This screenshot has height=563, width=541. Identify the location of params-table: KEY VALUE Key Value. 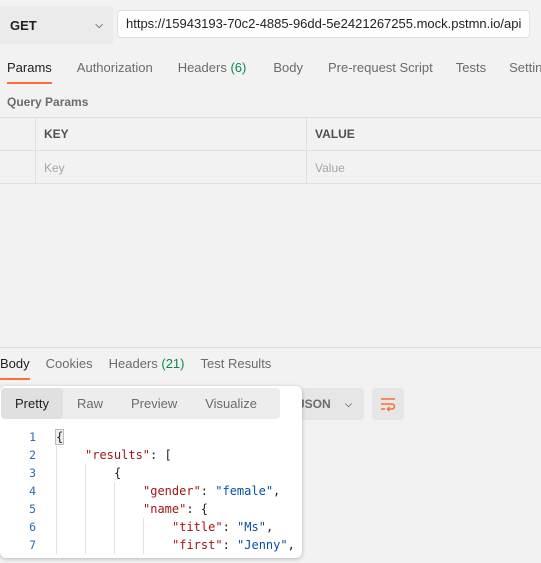
(270, 150).